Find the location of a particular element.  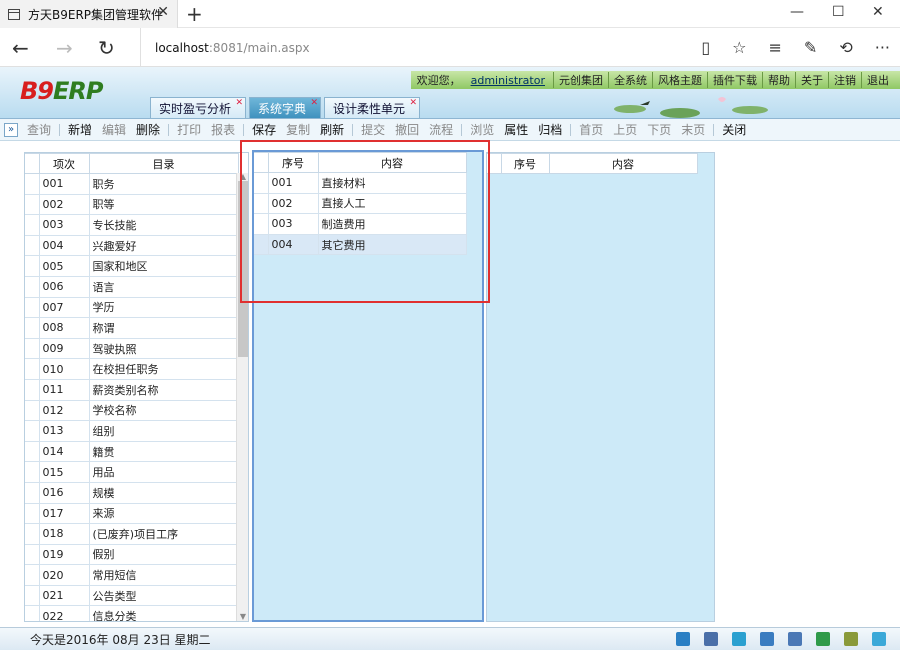

table-row: 010 在校担任职务 is located at coordinates (132, 369).